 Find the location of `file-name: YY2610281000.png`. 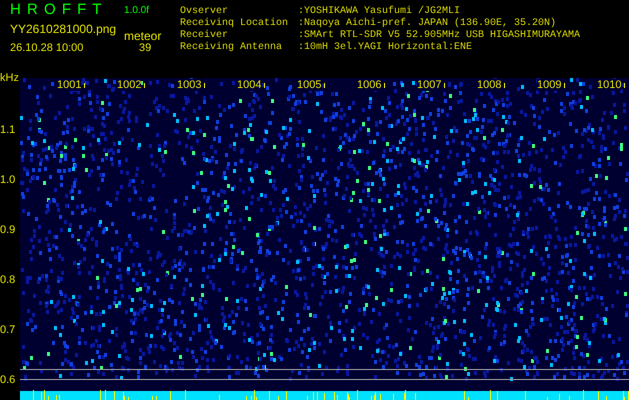

file-name: YY2610281000.png is located at coordinates (63, 29).